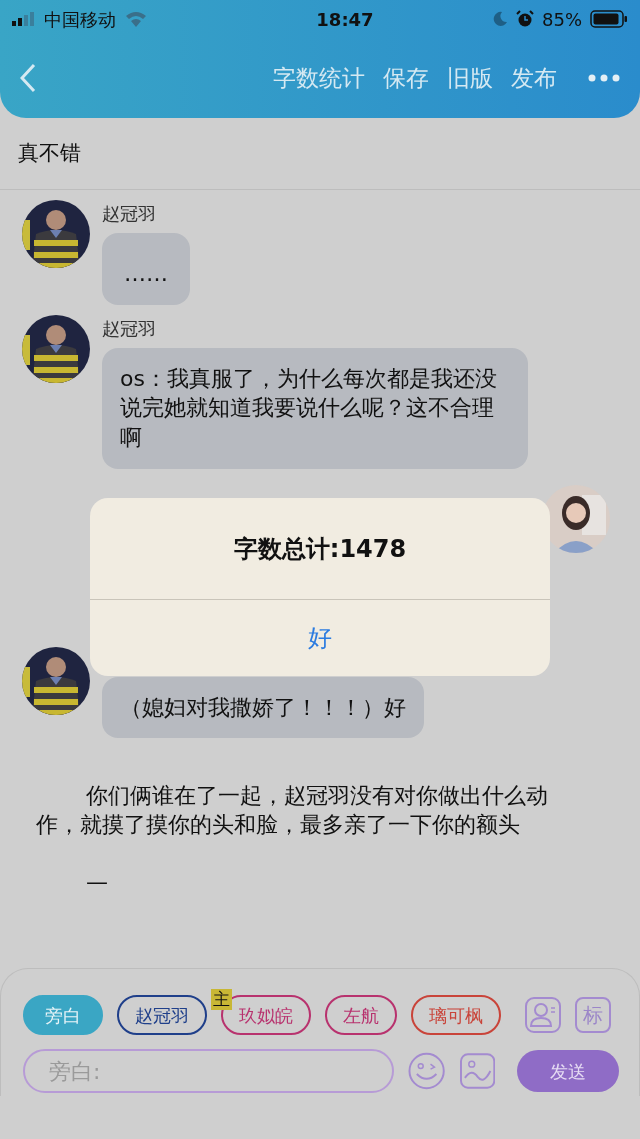 This screenshot has height=1139, width=640. What do you see at coordinates (604, 78) in the screenshot?
I see `more-icon` at bounding box center [604, 78].